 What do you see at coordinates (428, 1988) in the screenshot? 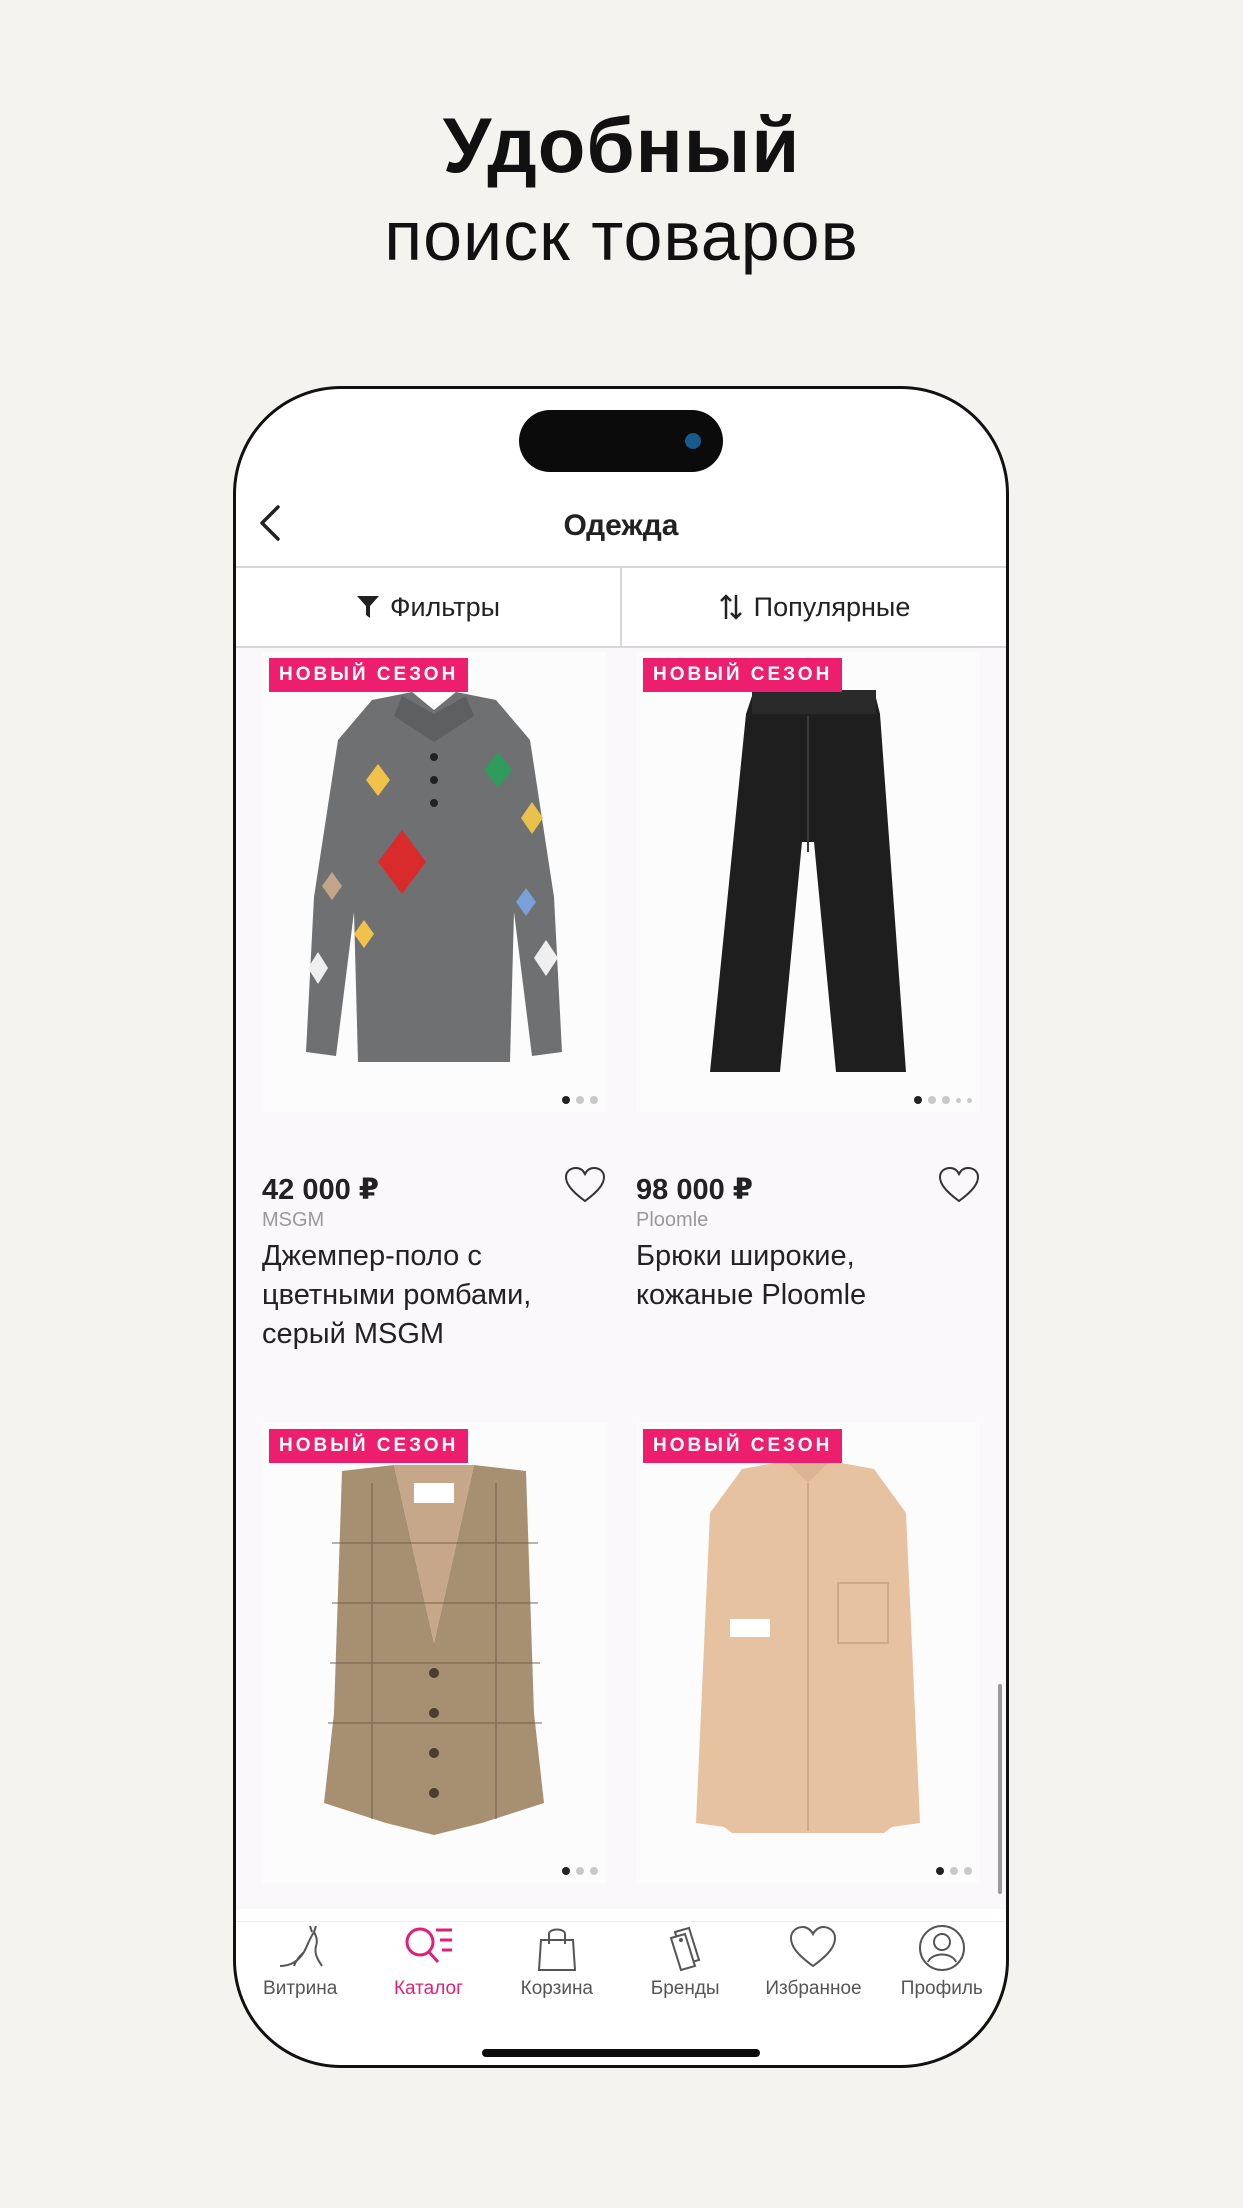
I see `tab-label: Каталог` at bounding box center [428, 1988].